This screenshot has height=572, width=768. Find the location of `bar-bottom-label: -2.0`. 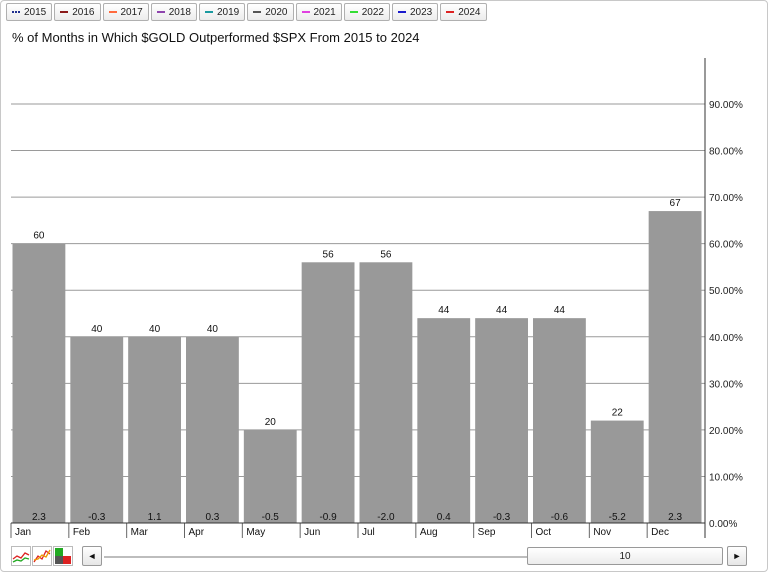

bar-bottom-label: -2.0 is located at coordinates (386, 517).